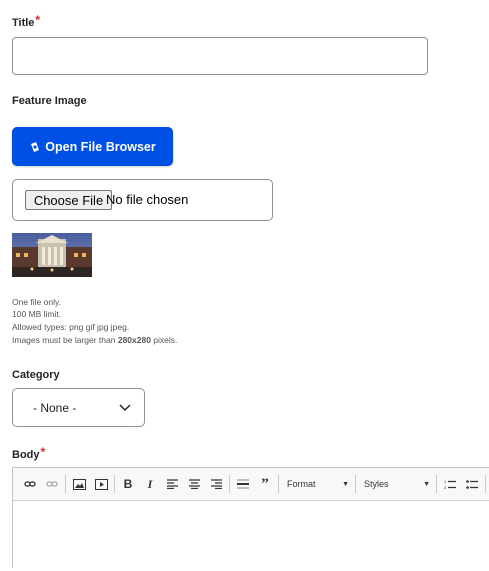 This screenshot has width=489, height=571. What do you see at coordinates (128, 484) in the screenshot?
I see `bold-icon: B` at bounding box center [128, 484].